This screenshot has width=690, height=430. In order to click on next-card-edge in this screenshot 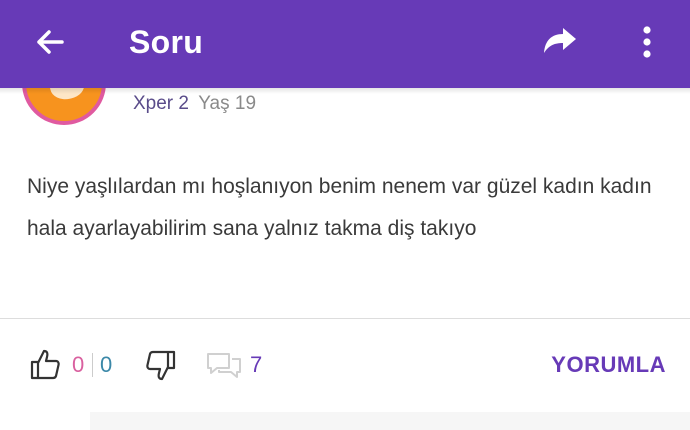, I will do `click(390, 421)`.